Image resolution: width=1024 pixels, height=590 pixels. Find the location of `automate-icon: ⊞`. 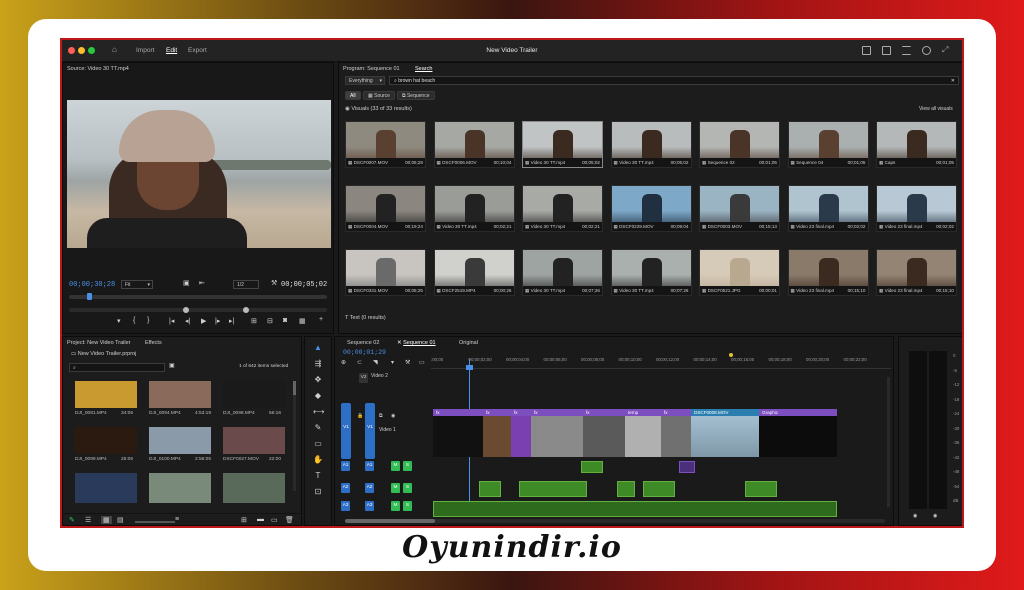

automate-icon: ⊞ is located at coordinates (244, 520).